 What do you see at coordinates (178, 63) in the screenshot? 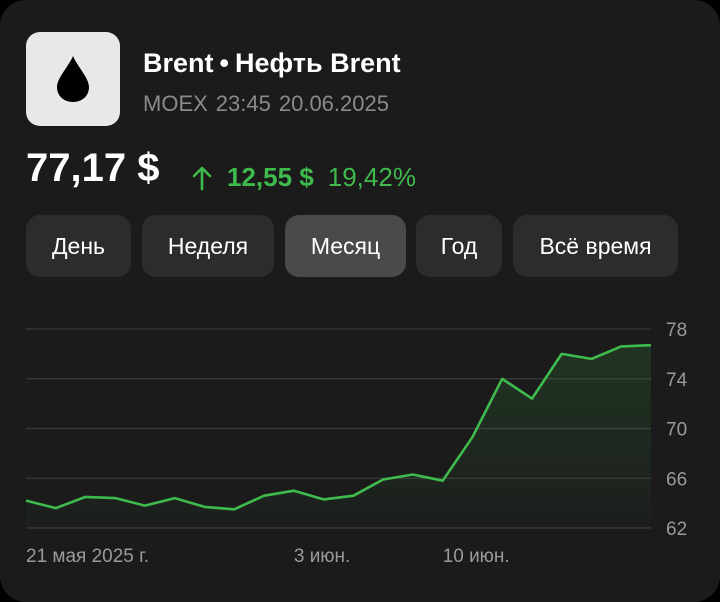
I see `ticker: Brent` at bounding box center [178, 63].